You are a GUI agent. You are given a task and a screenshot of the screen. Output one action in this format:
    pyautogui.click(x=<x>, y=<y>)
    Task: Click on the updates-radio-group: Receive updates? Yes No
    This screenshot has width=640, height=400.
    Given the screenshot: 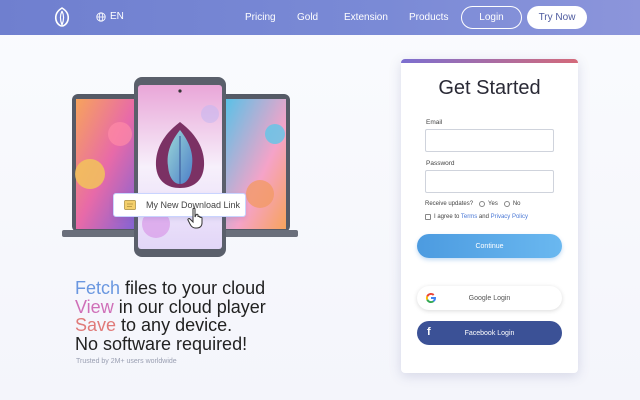 What is the action you would take?
    pyautogui.click(x=473, y=204)
    